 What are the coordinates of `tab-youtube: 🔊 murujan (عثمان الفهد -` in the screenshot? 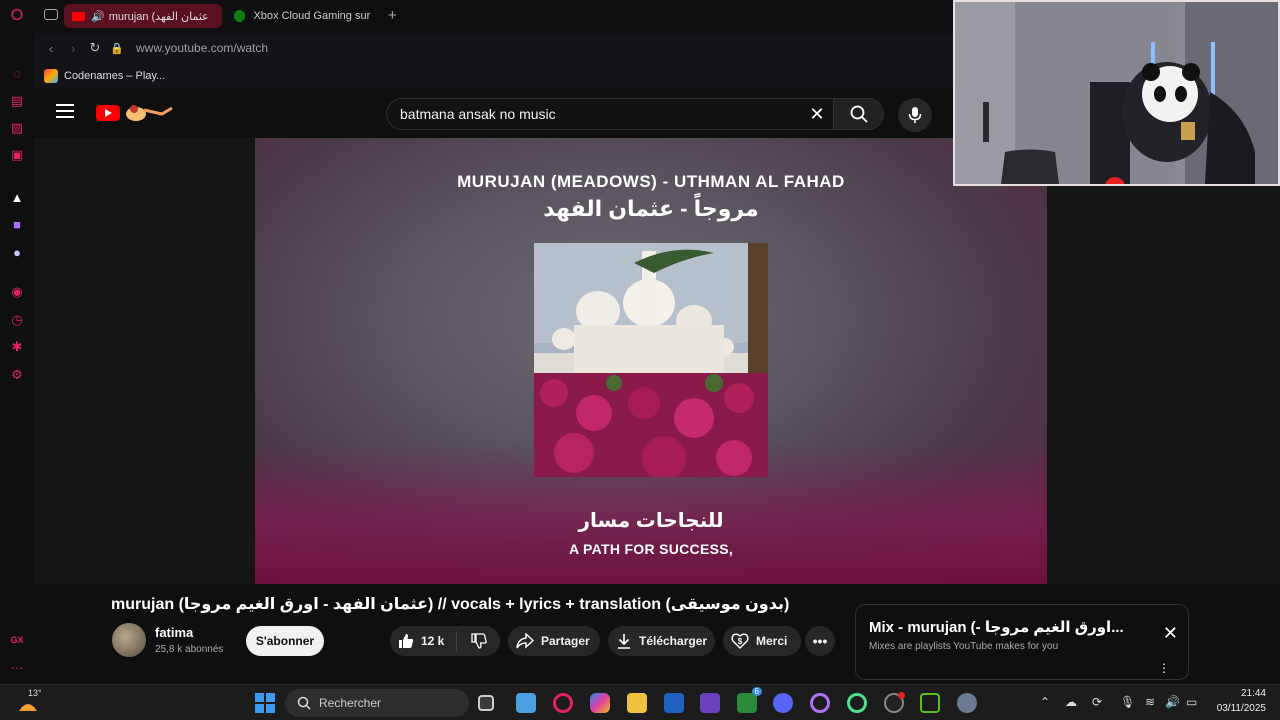 It's located at (143, 16).